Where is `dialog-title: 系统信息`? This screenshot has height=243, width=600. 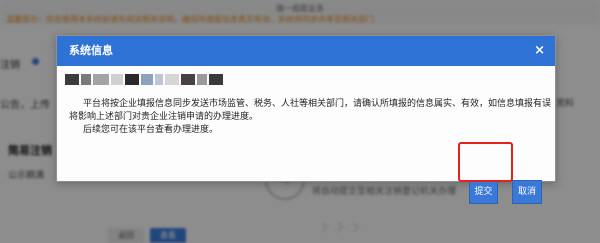 dialog-title: 系统信息 is located at coordinates (91, 50).